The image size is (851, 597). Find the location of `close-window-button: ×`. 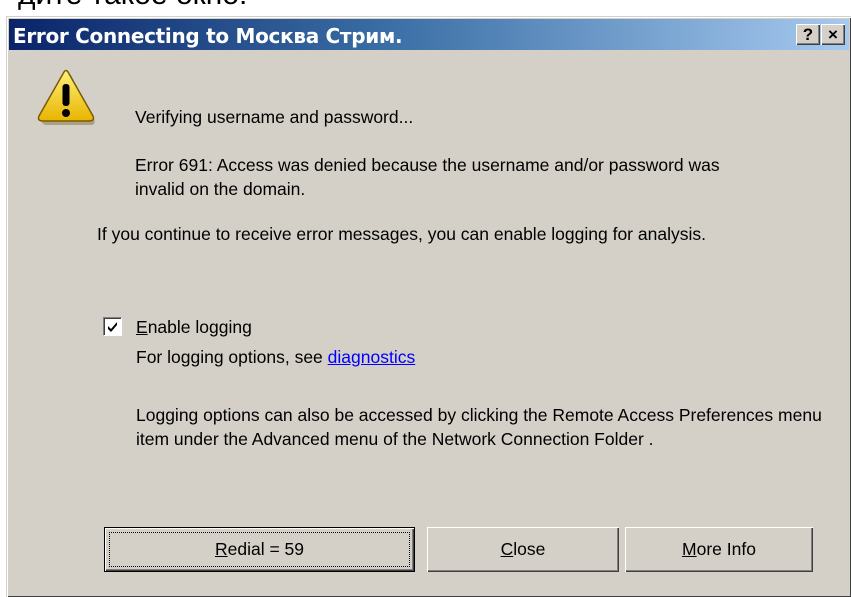

close-window-button: × is located at coordinates (833, 34).